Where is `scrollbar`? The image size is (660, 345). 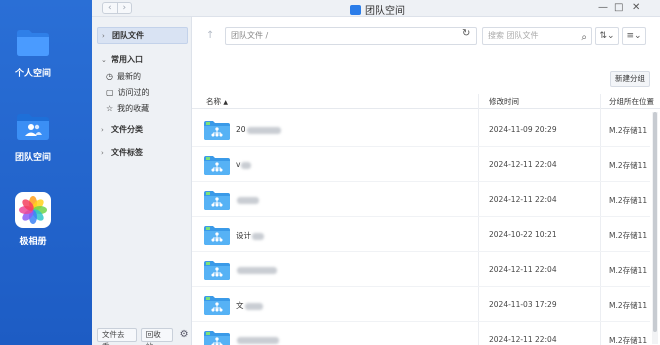
scrollbar is located at coordinates (655, 228).